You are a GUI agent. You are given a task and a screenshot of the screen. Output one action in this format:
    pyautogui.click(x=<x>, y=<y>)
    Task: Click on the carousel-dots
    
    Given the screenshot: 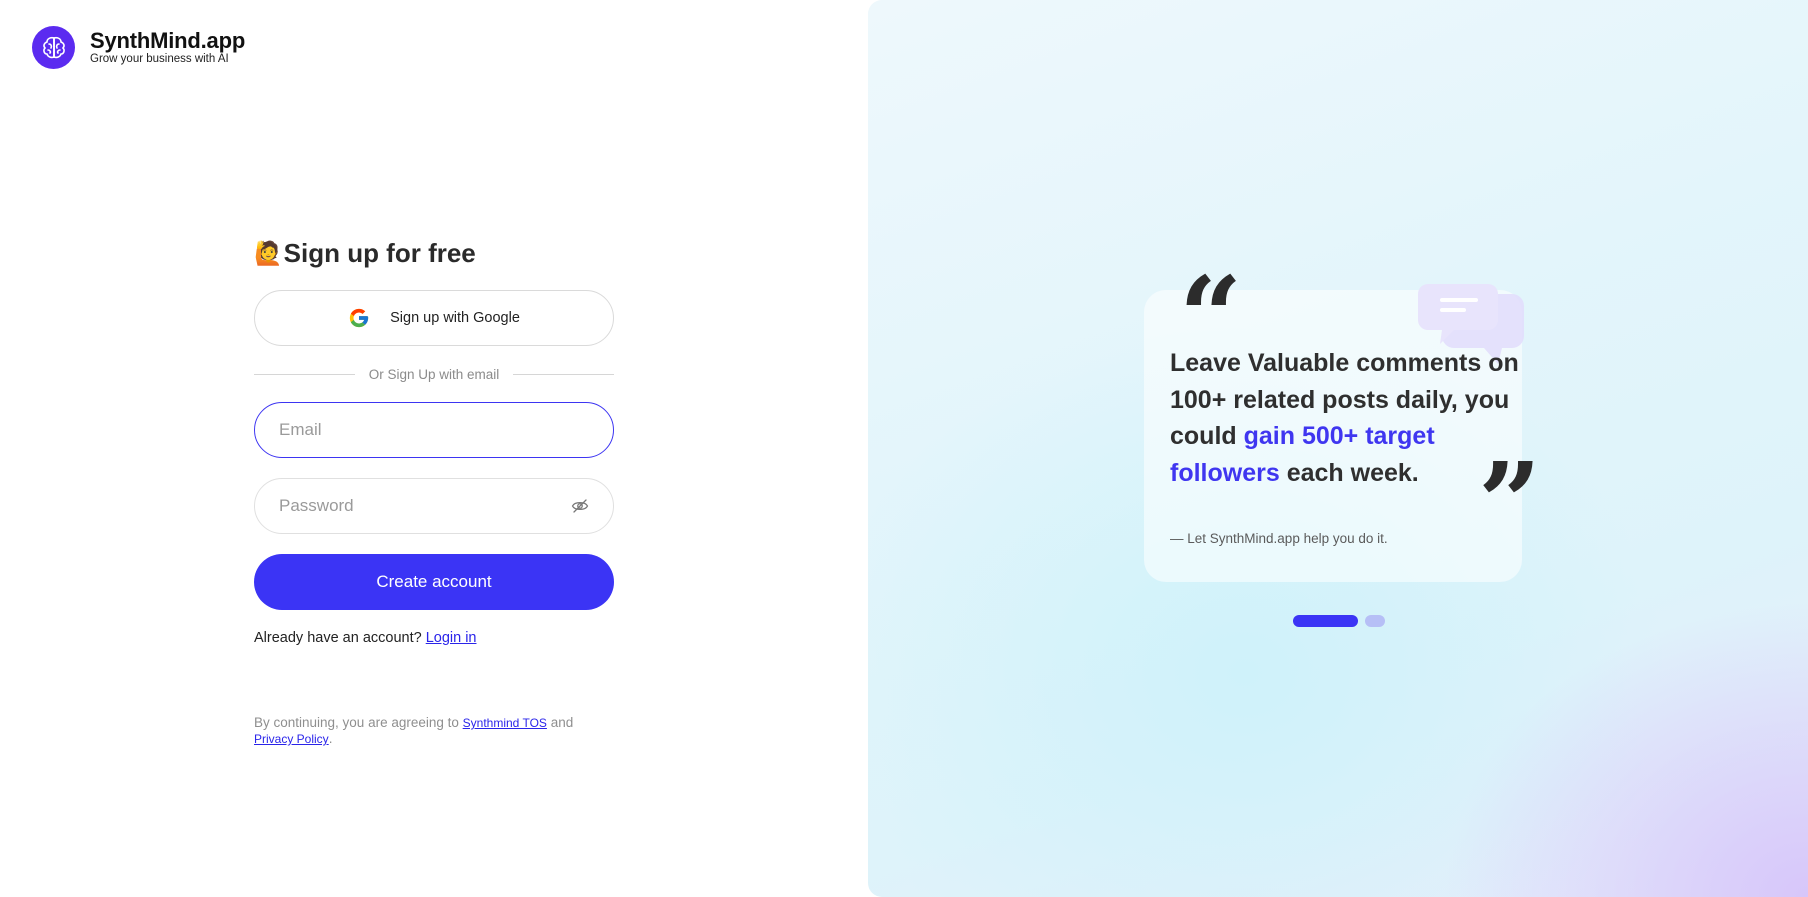 What is the action you would take?
    pyautogui.click(x=1339, y=621)
    